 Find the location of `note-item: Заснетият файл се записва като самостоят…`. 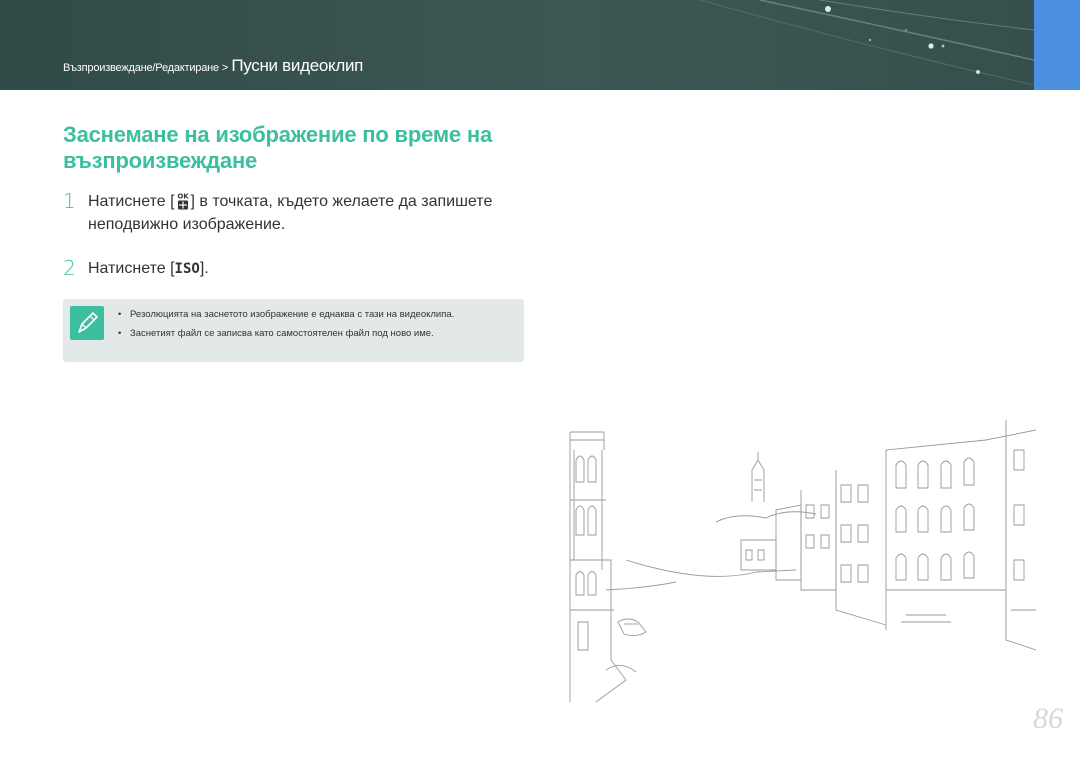

note-item: Заснетият файл се записва като самостоят… is located at coordinates (318, 334).